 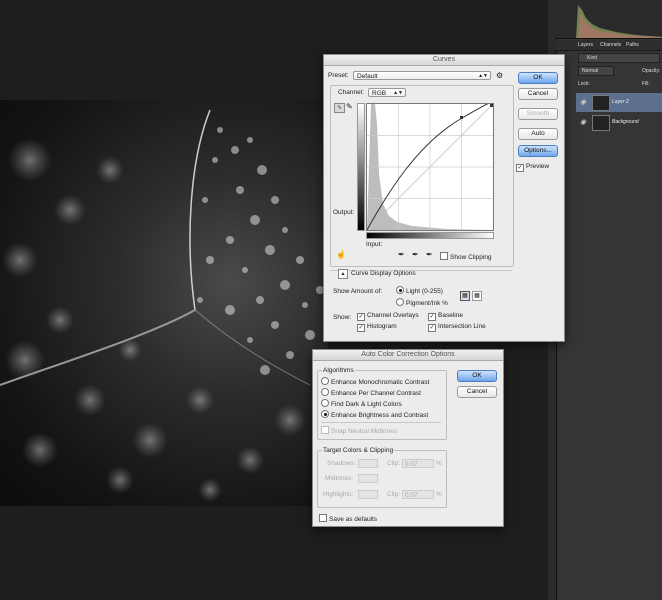 I want to click on output-gradient, so click(x=361, y=167).